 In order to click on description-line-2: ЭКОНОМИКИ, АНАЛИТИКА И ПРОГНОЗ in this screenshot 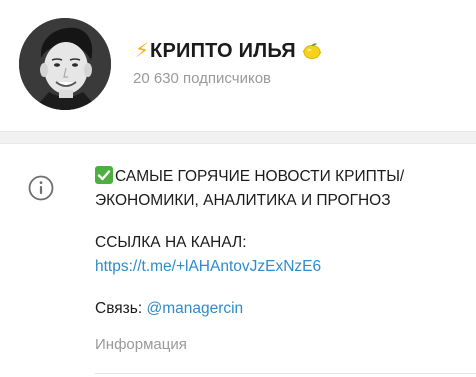, I will do `click(243, 200)`.